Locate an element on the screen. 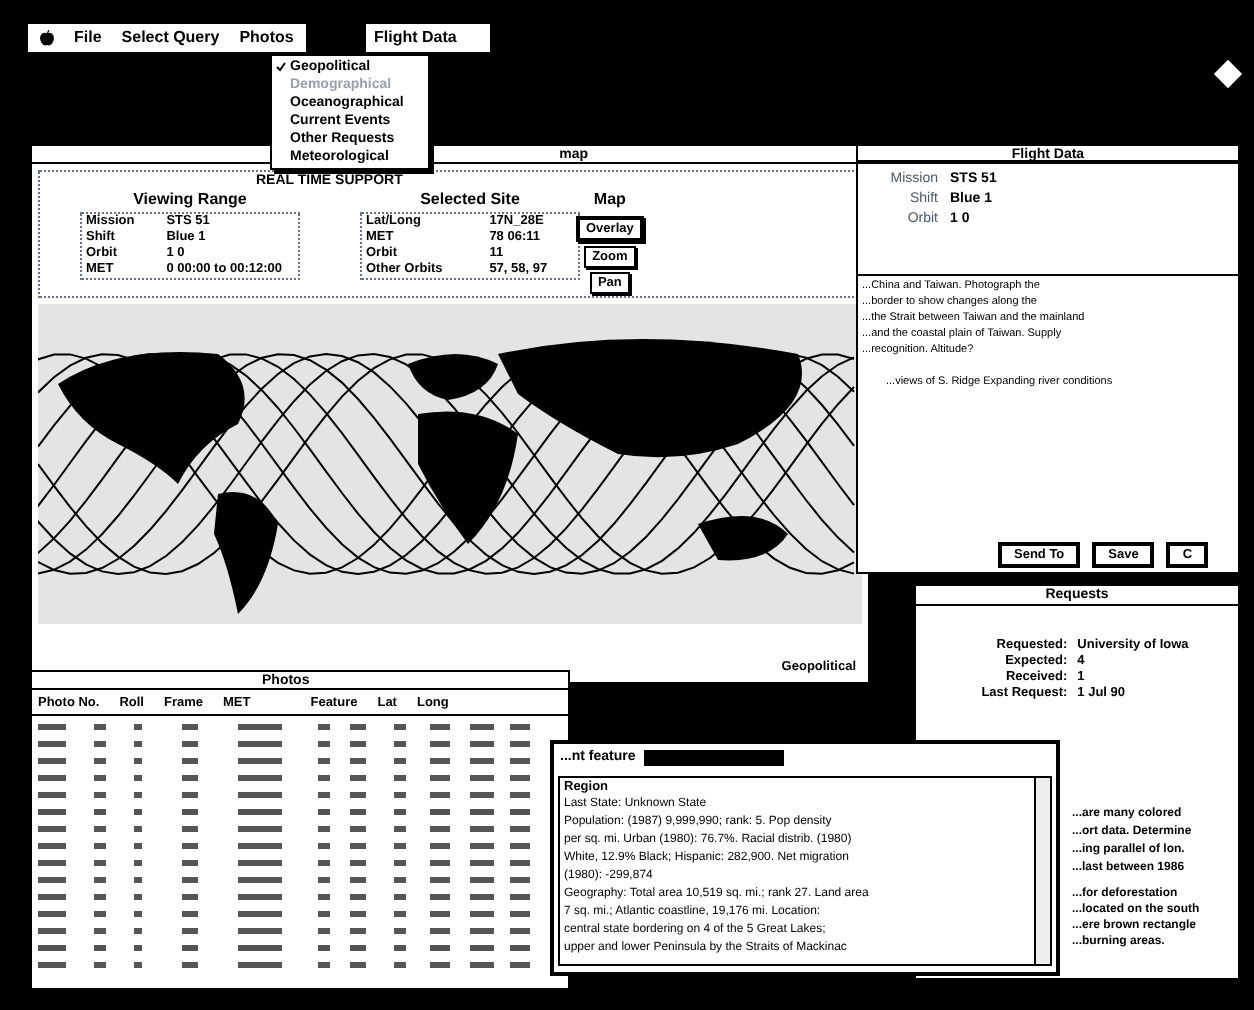 This screenshot has width=1254, height=1010. section-title: Viewing Range is located at coordinates (190, 200).